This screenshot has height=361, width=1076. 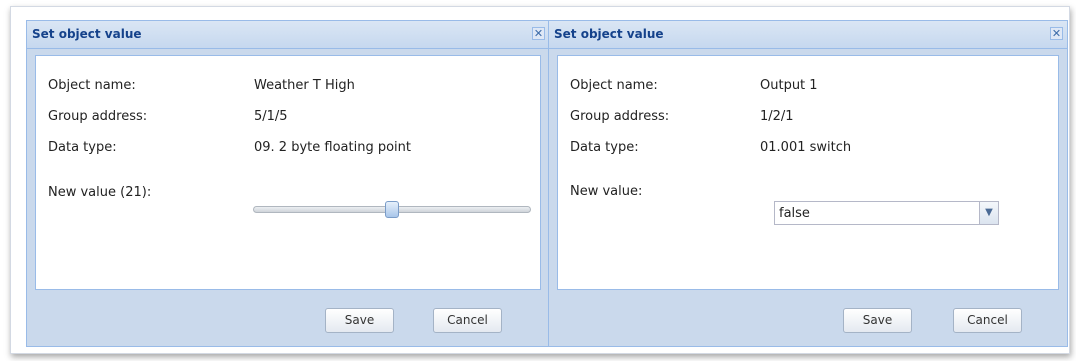 I want to click on new-value-label: New value (21):, so click(x=100, y=192).